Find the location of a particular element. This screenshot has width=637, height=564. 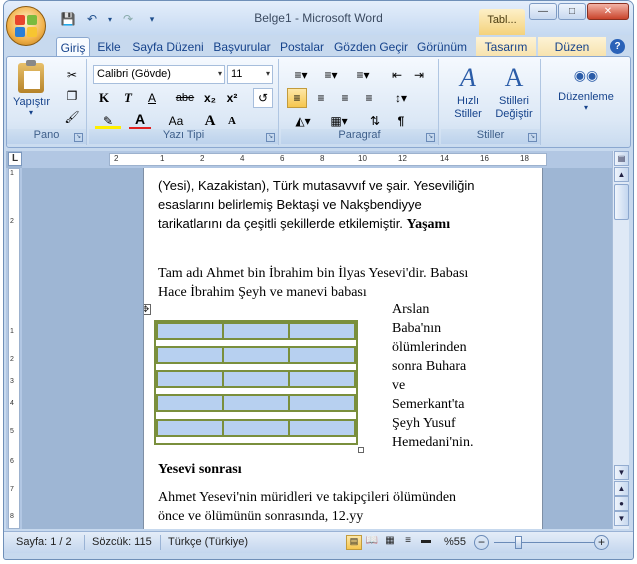

view-print-layout-icon: ▤ is located at coordinates (354, 542).